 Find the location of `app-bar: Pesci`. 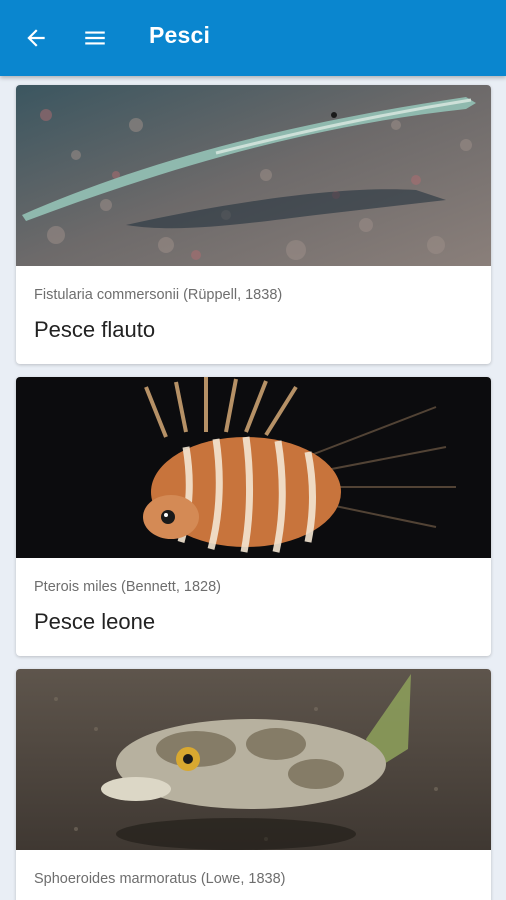

app-bar: Pesci is located at coordinates (253, 38).